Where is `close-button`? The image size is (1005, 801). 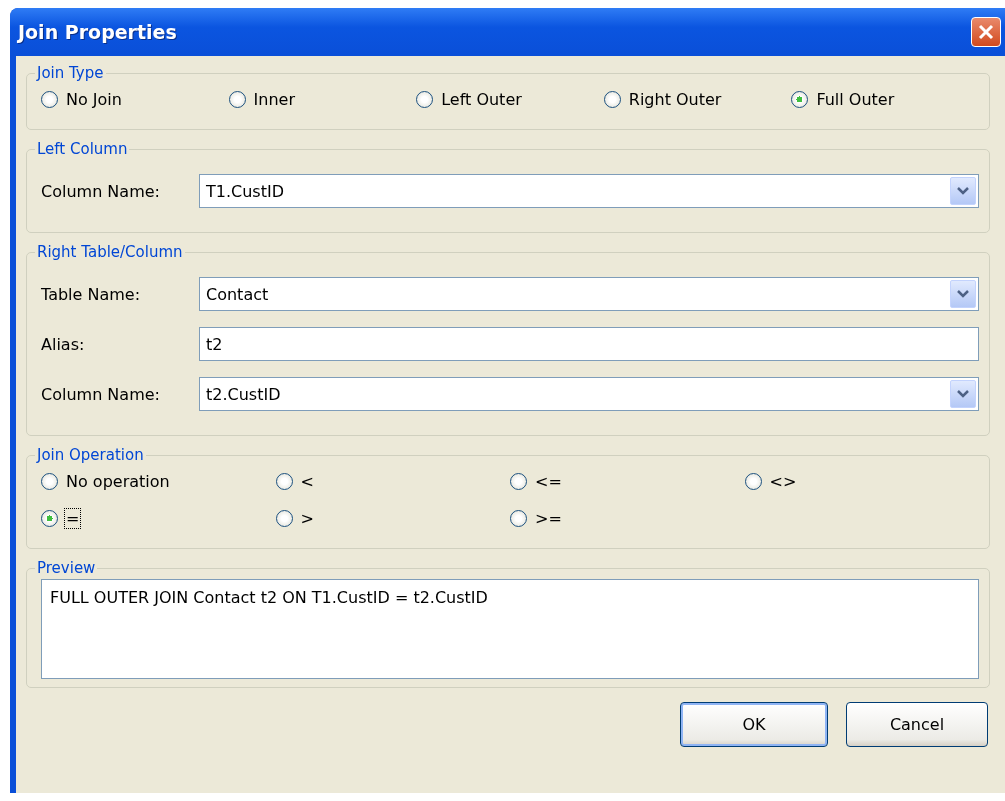 close-button is located at coordinates (986, 32).